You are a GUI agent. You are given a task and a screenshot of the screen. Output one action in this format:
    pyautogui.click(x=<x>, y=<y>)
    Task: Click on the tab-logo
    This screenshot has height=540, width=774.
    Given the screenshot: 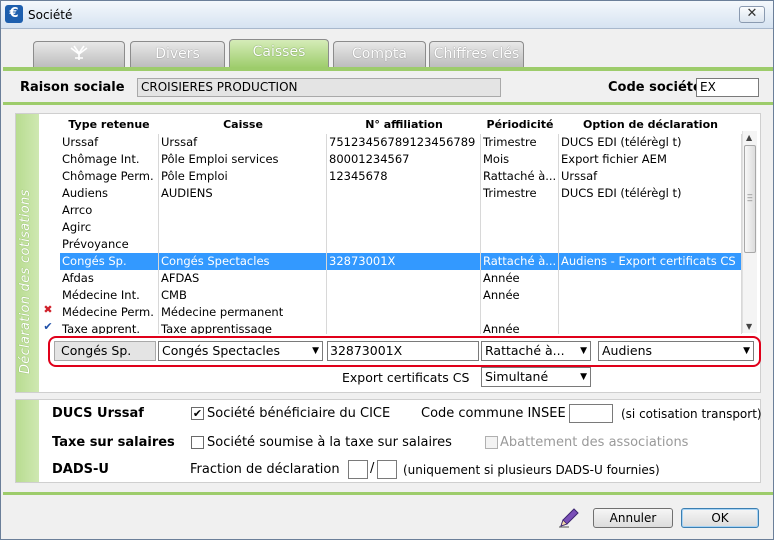 What is the action you would take?
    pyautogui.click(x=79, y=54)
    